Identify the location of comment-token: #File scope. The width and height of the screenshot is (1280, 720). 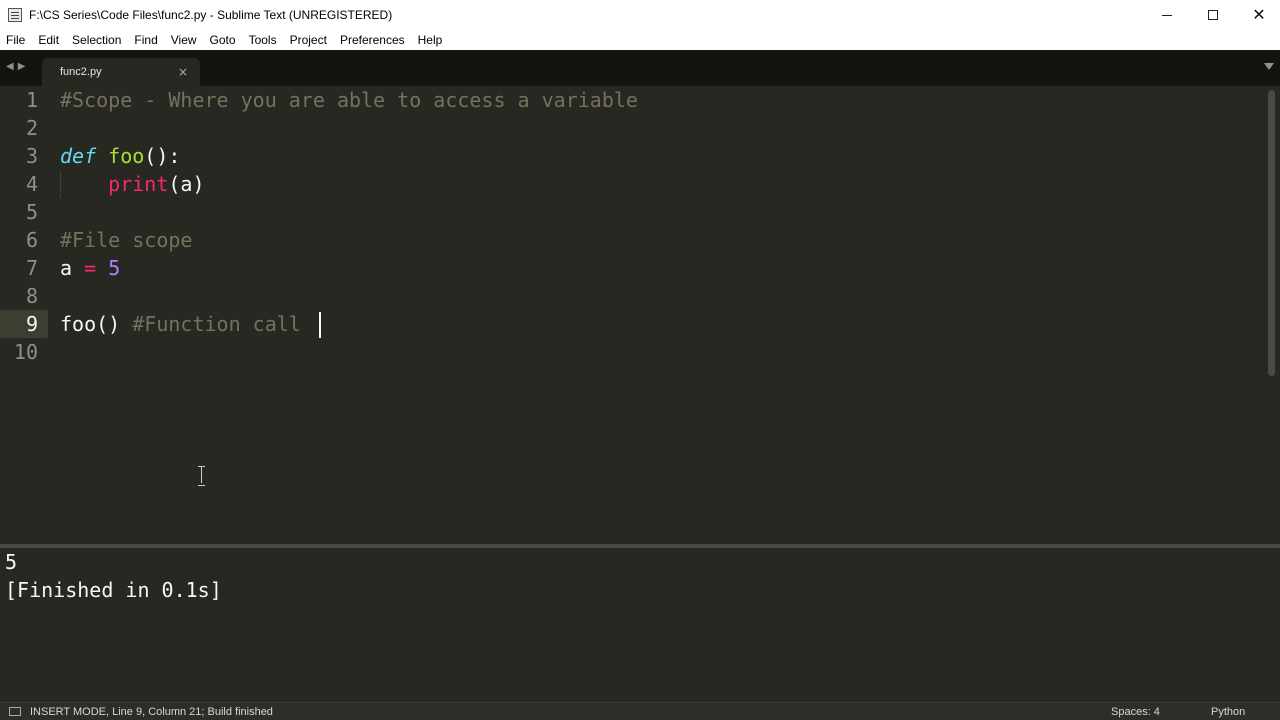
(126, 240).